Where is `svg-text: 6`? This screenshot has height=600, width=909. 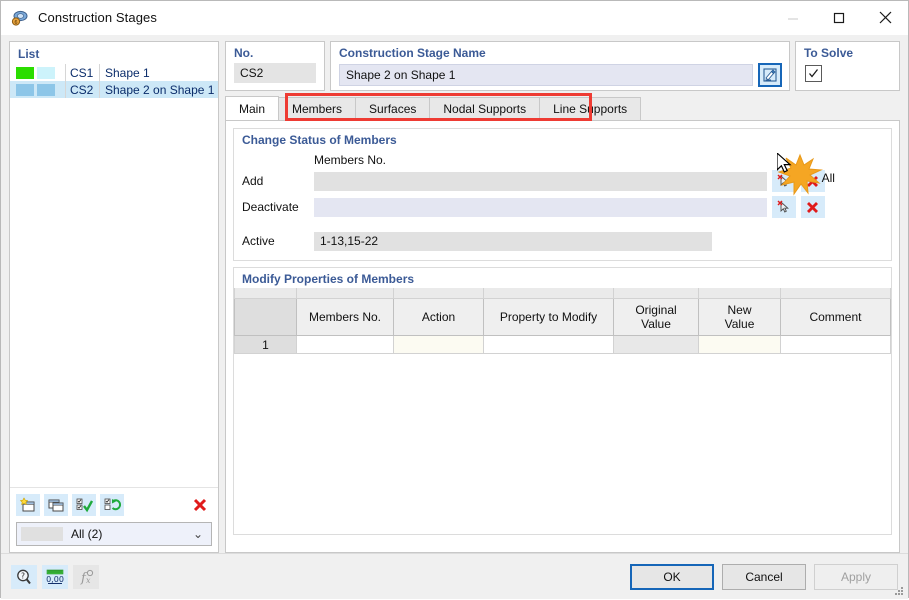
svg-text: 6 is located at coordinates (15, 23).